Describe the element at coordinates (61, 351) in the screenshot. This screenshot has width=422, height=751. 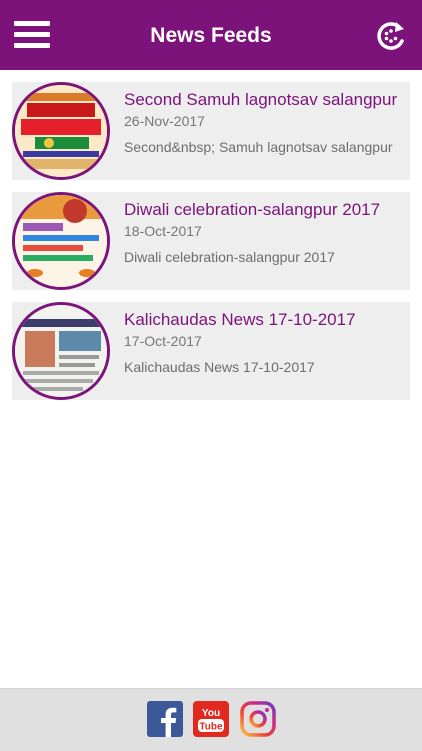
I see `newspaper-clipping-thumbnail` at that location.